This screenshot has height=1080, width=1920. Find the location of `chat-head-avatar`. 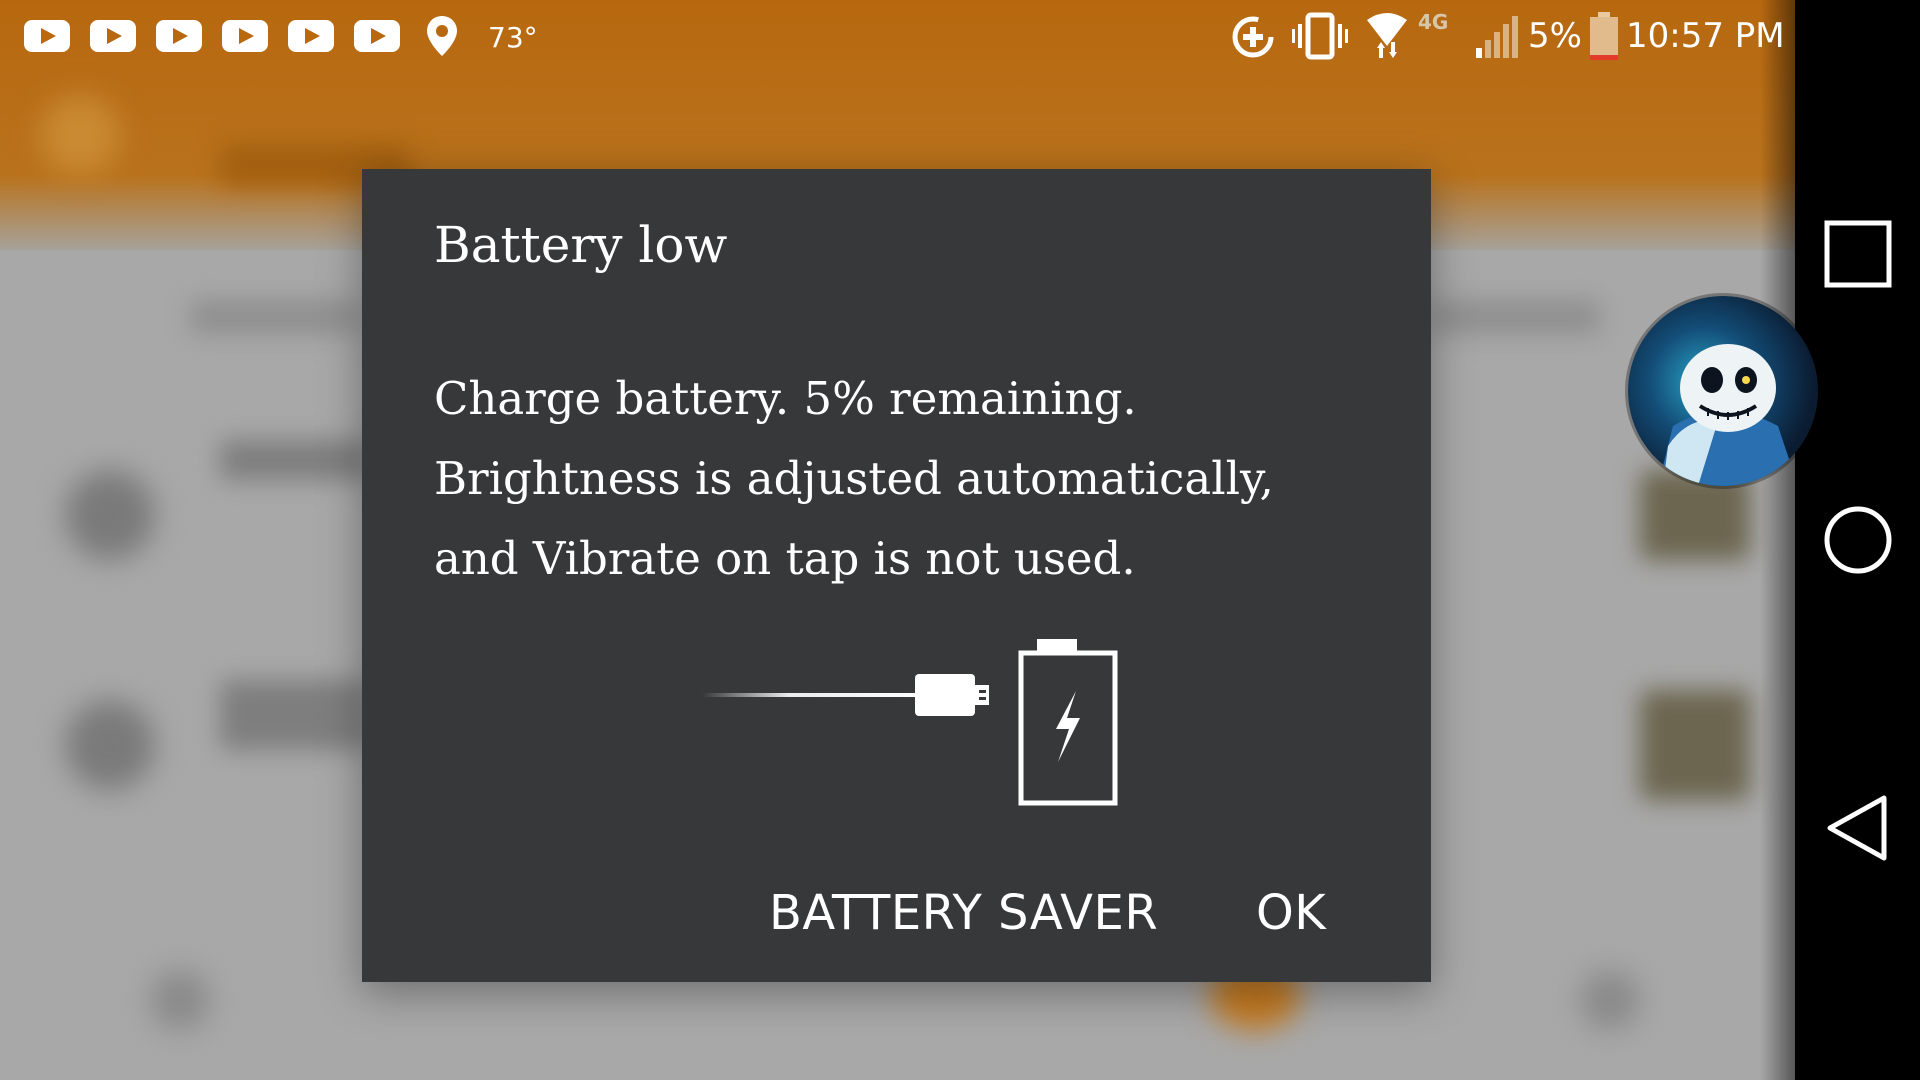

chat-head-avatar is located at coordinates (1723, 391).